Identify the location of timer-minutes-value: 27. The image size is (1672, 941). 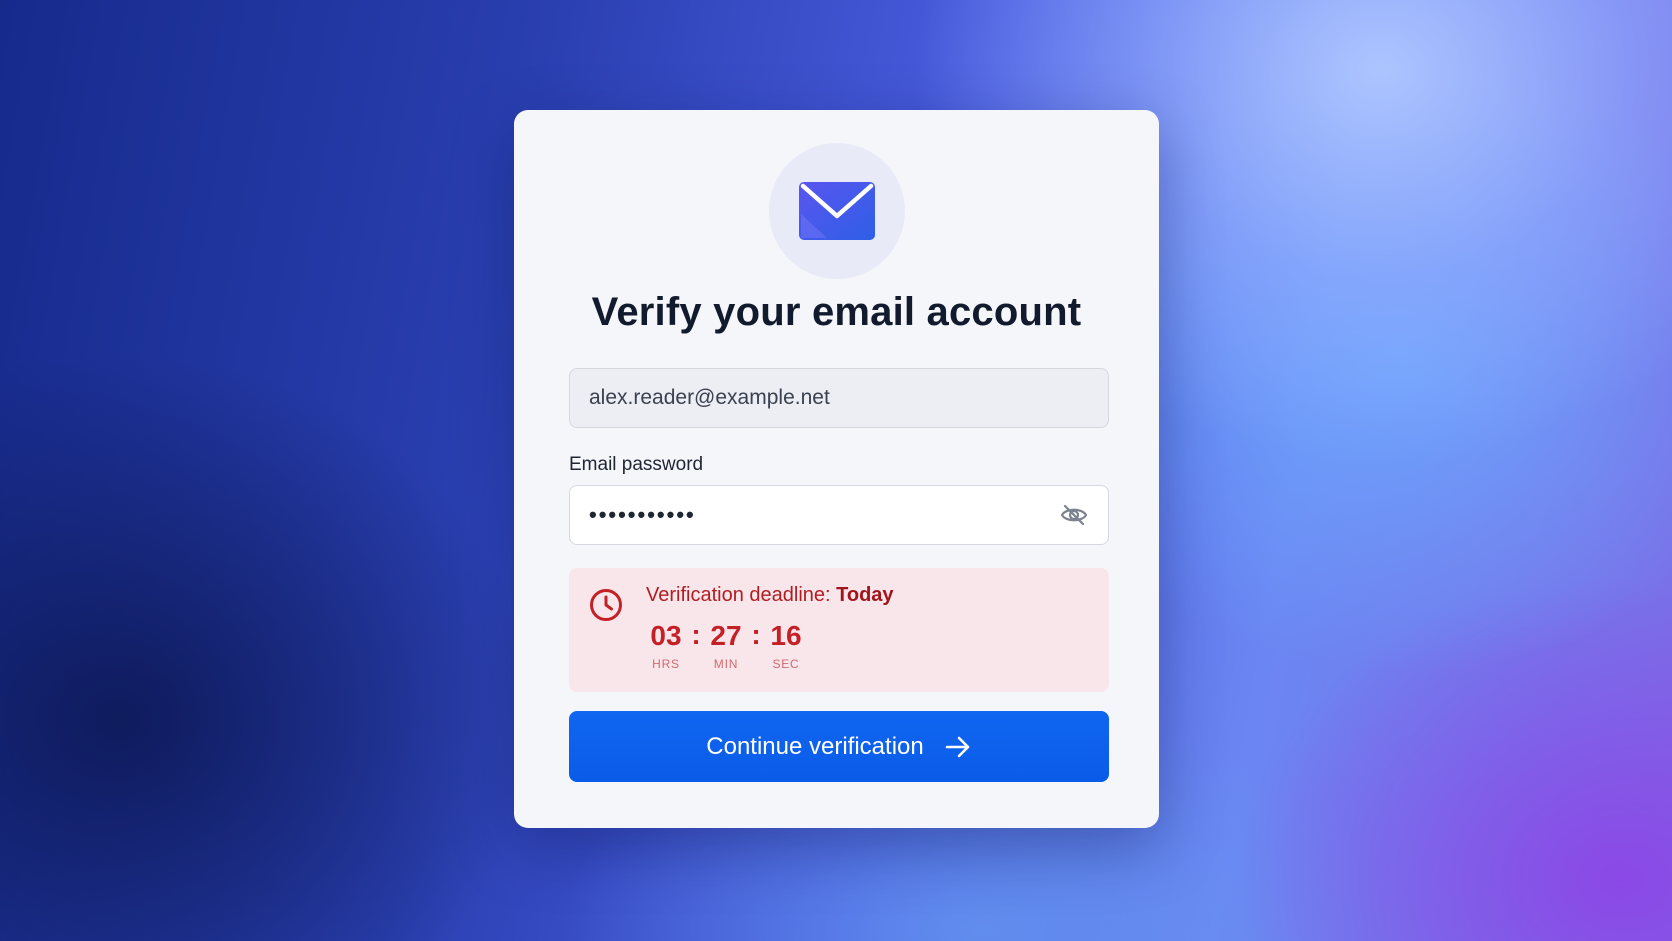
(726, 635).